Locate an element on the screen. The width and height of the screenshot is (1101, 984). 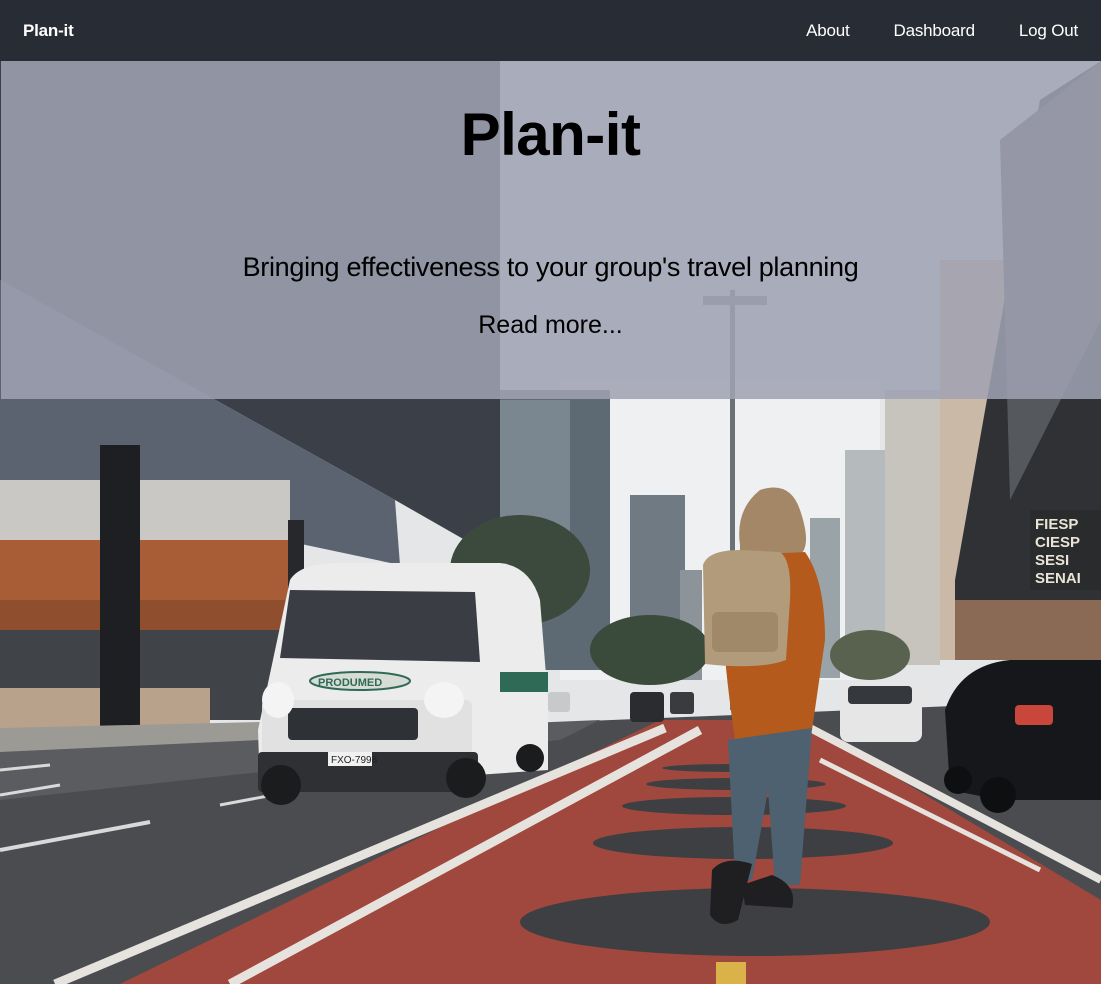
hero-title: Plan-it is located at coordinates (550, 134).